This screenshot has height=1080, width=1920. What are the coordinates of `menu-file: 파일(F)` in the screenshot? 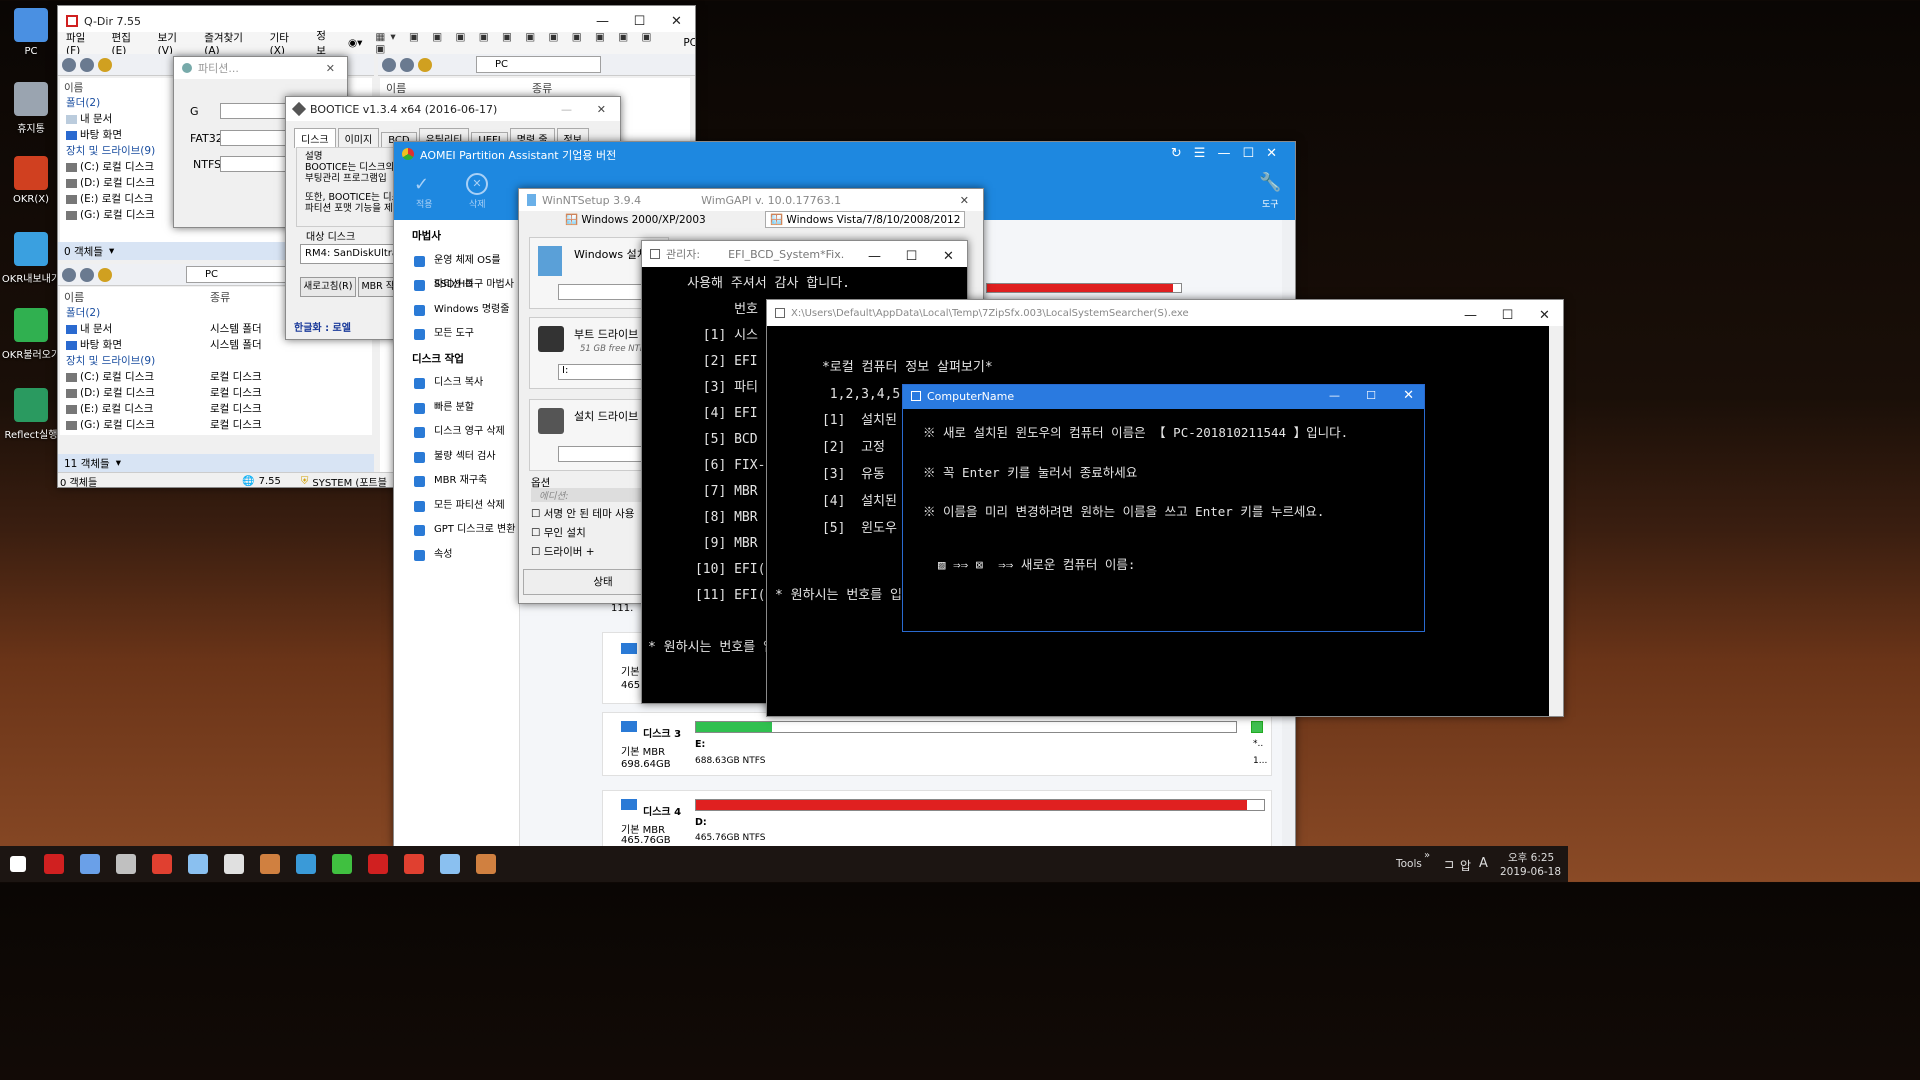 It's located at (82, 43).